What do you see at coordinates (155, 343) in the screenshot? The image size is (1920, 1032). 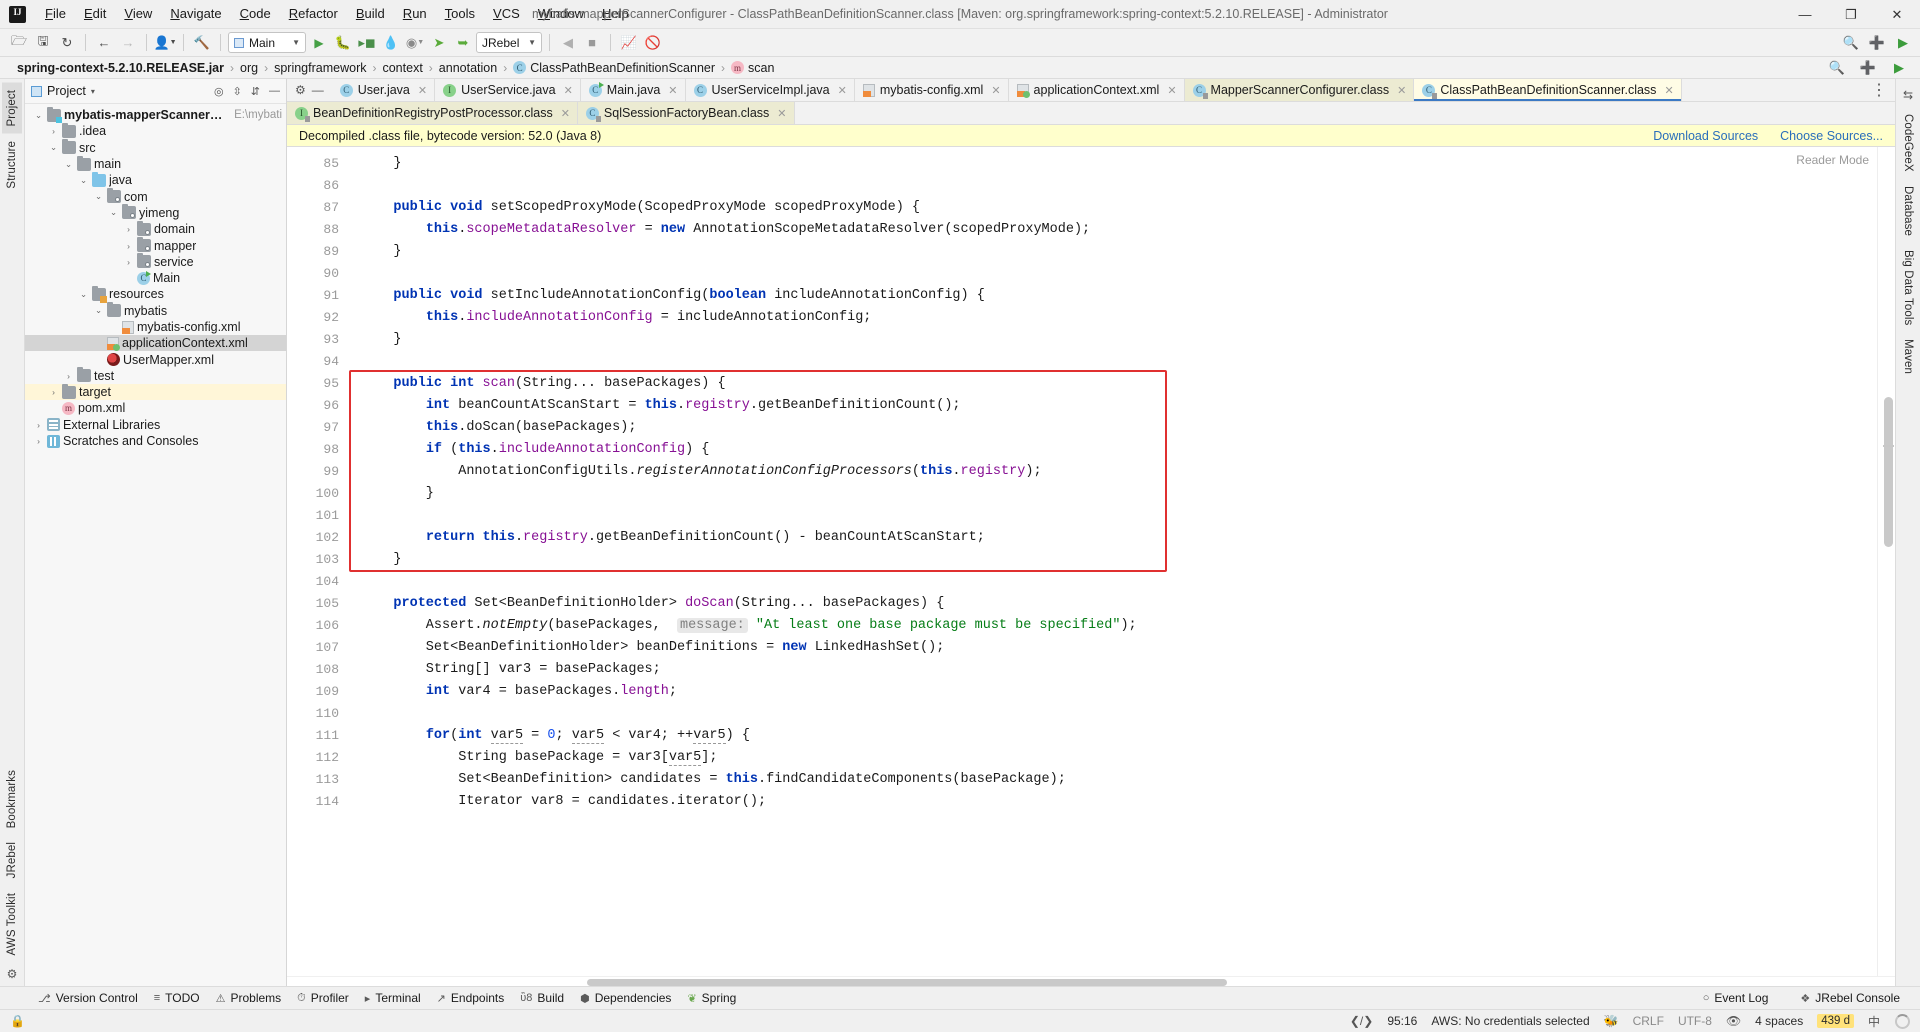 I see `tree-node-applicationcontext.xml: ›applicationContext.xml` at bounding box center [155, 343].